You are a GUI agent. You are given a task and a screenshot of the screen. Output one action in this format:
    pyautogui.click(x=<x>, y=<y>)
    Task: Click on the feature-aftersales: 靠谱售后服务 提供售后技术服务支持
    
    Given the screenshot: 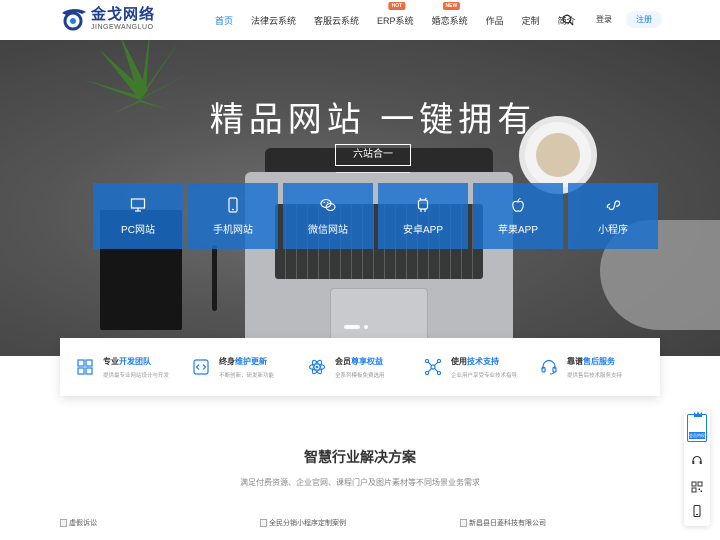 What is the action you would take?
    pyautogui.click(x=598, y=367)
    